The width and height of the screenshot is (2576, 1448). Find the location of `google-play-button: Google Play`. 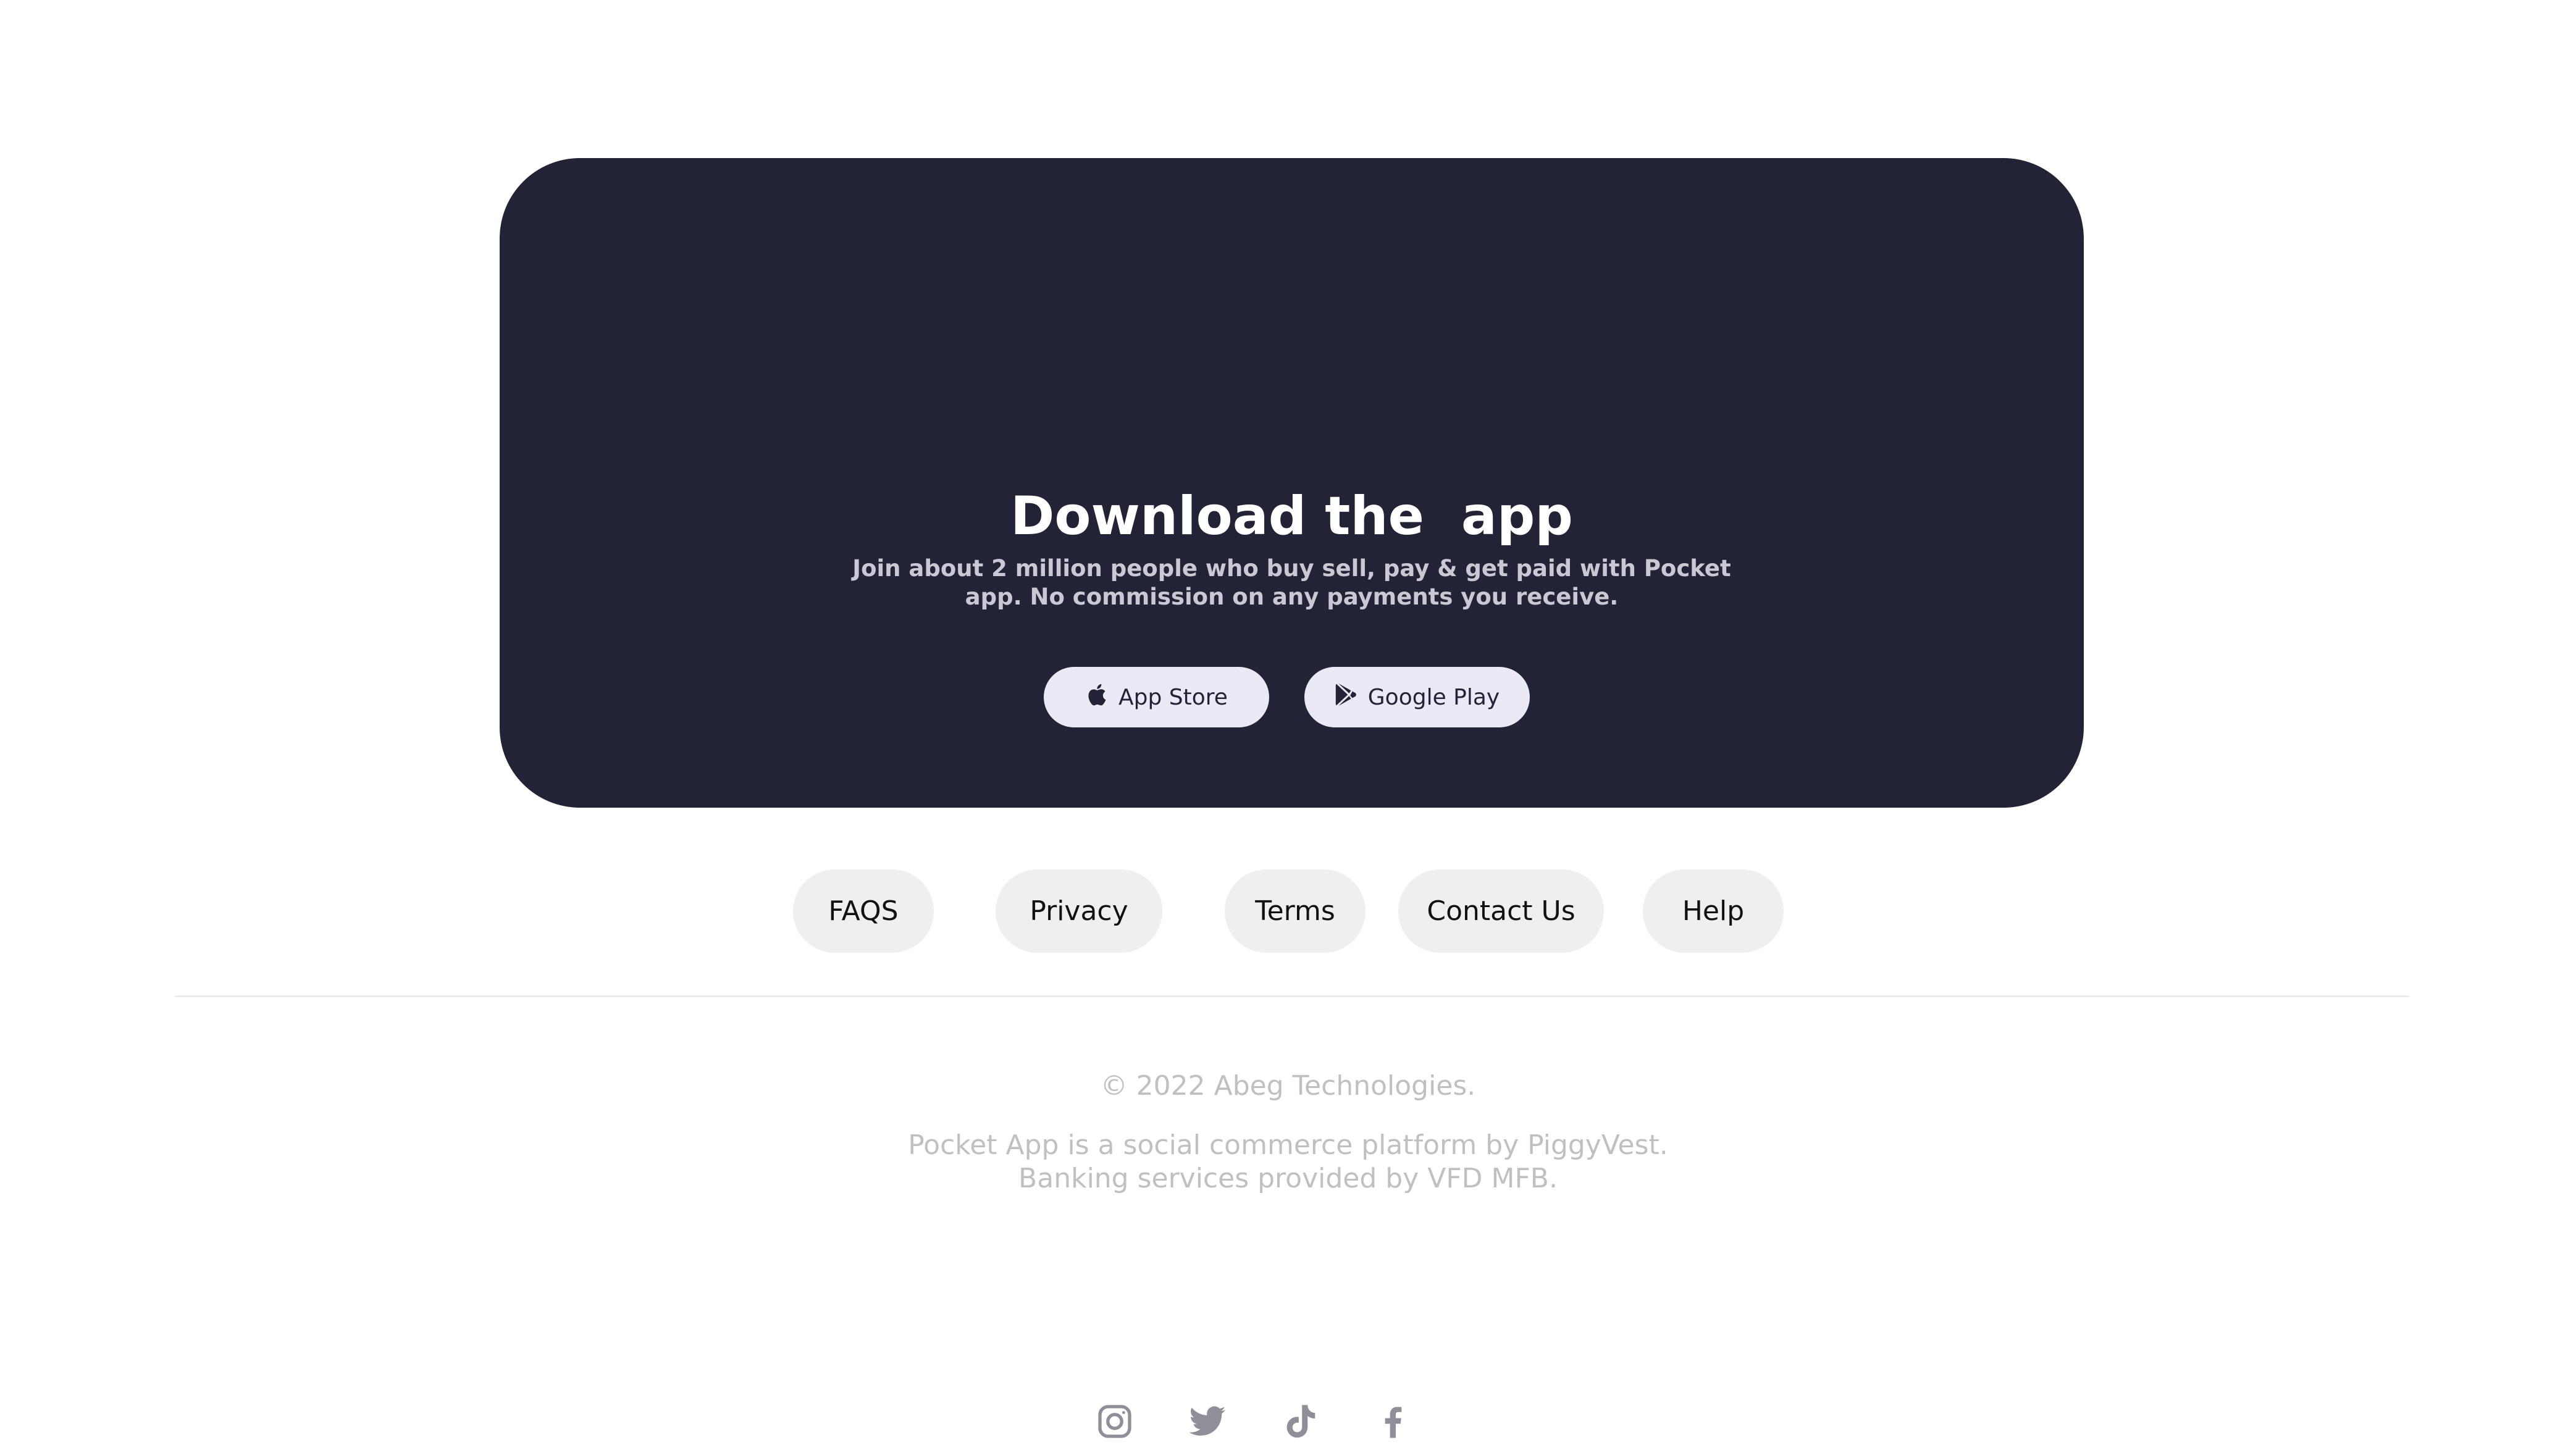

google-play-button: Google Play is located at coordinates (1417, 697).